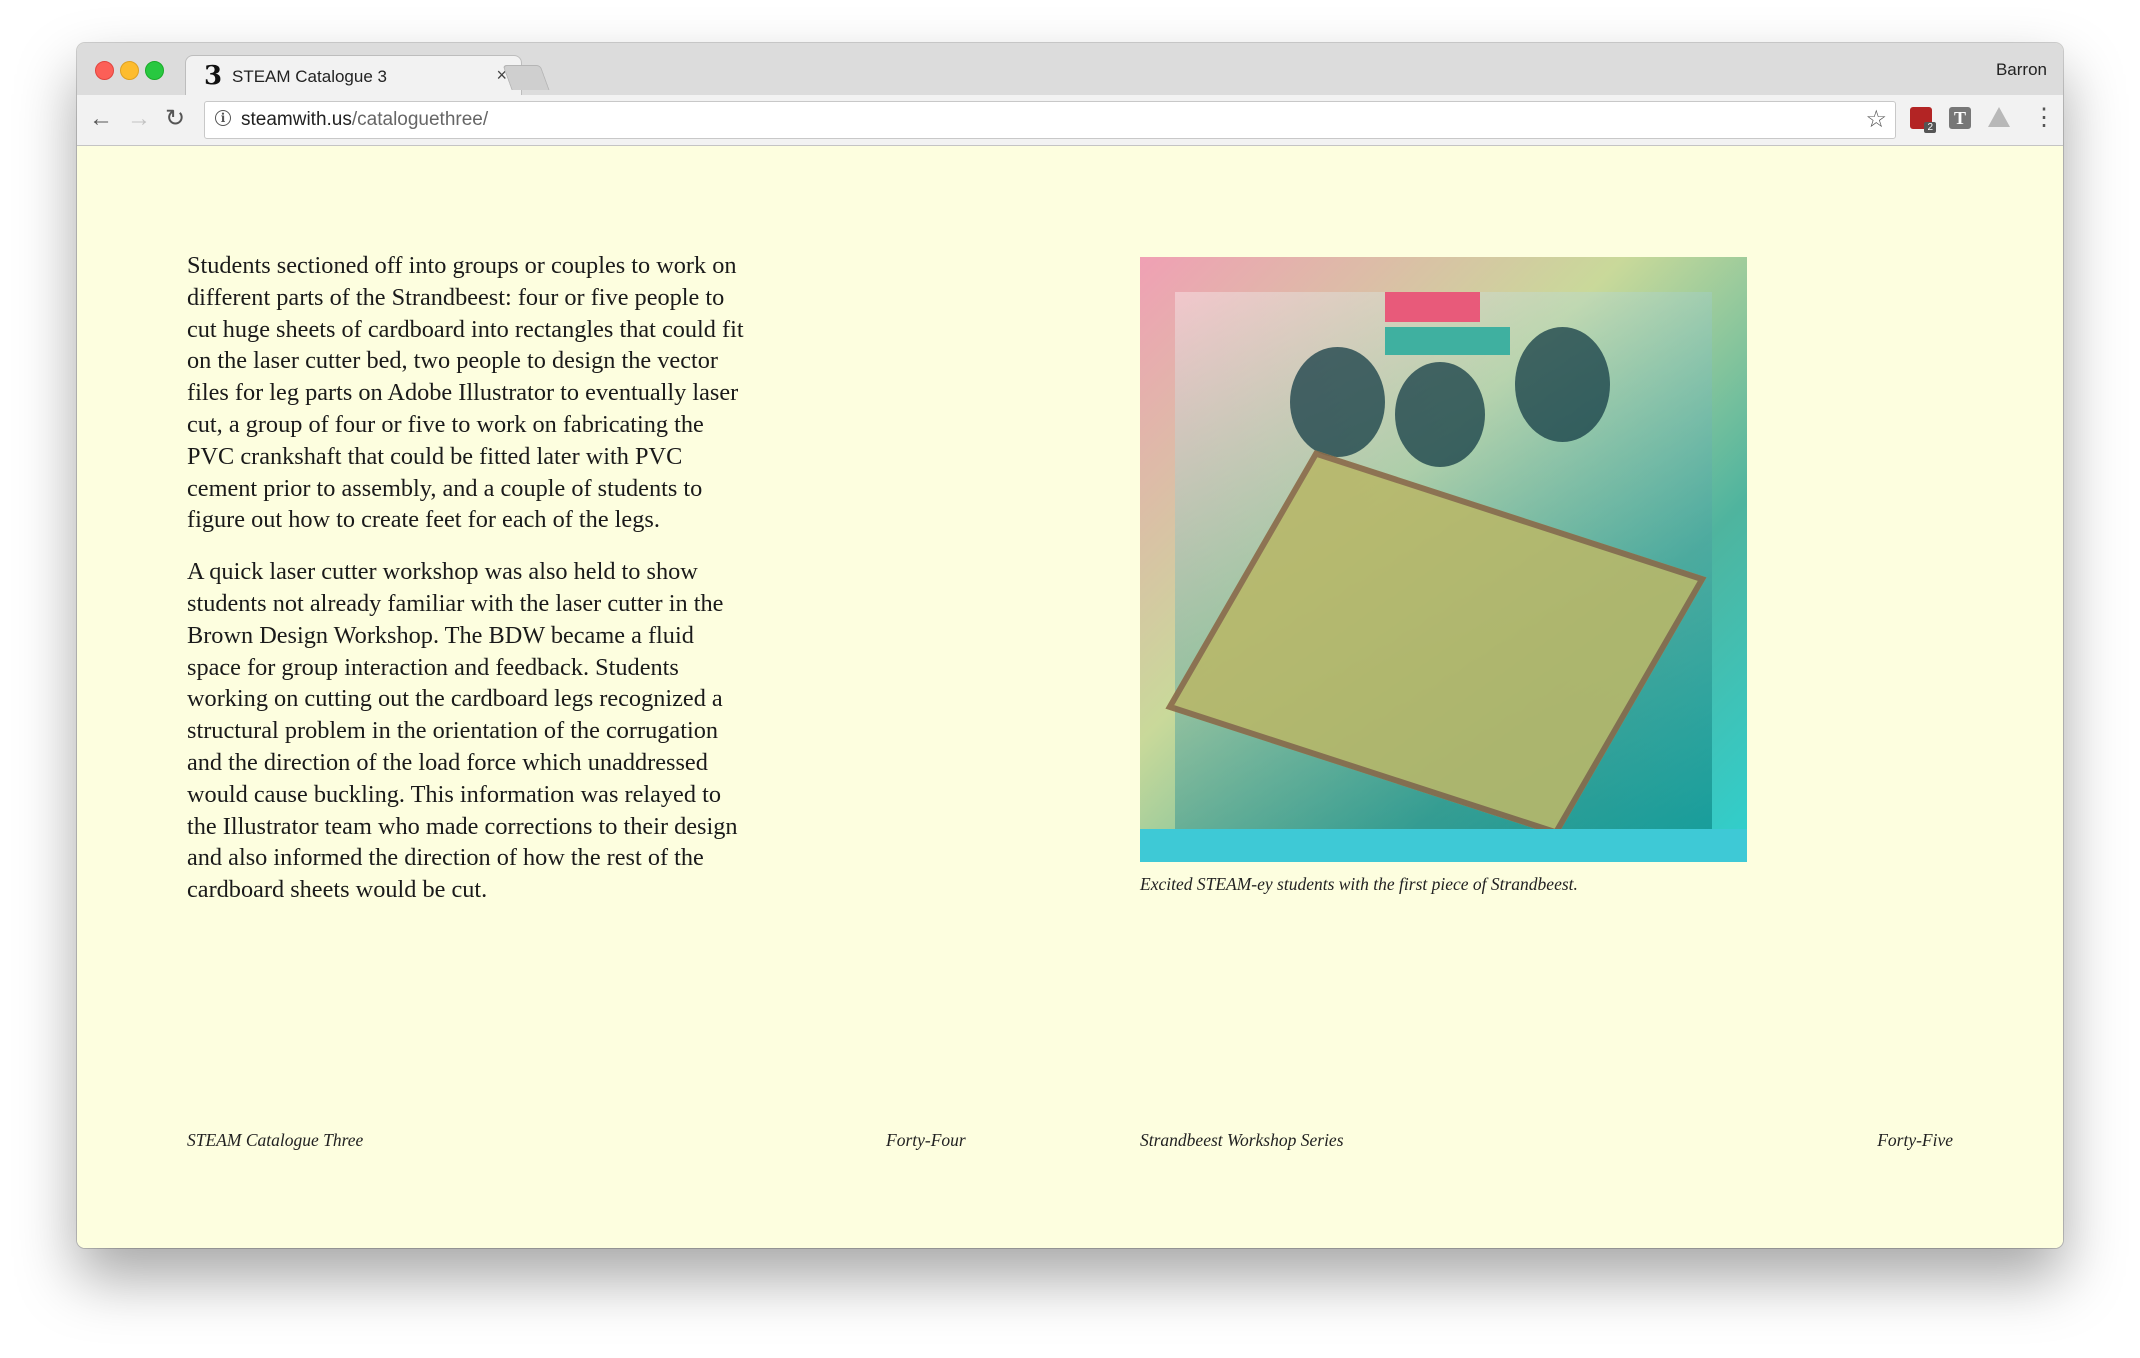 Image resolution: width=2140 pixels, height=1358 pixels. What do you see at coordinates (1242, 1140) in the screenshot?
I see `footer-right-title: Strandbeest Workshop Series` at bounding box center [1242, 1140].